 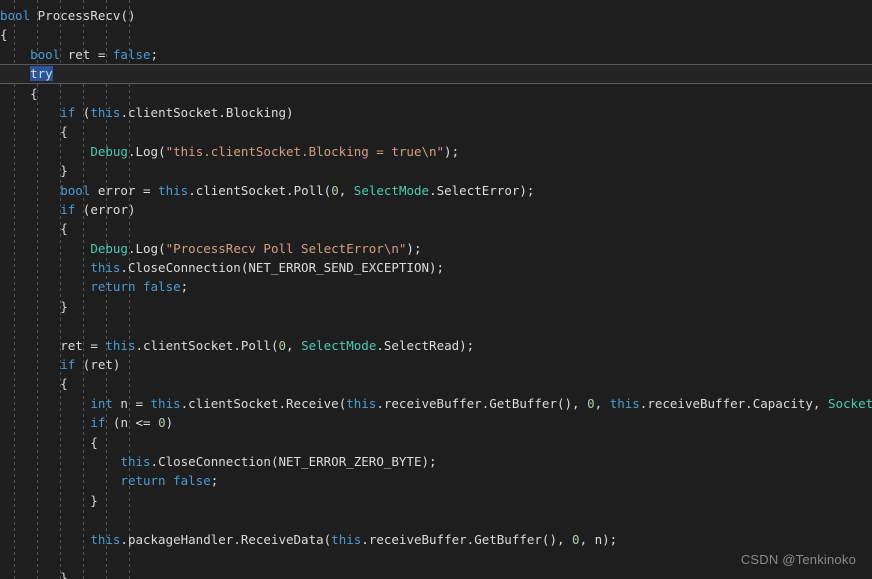 I want to click on code-line: bool ProcessRecv(), so click(x=436, y=15).